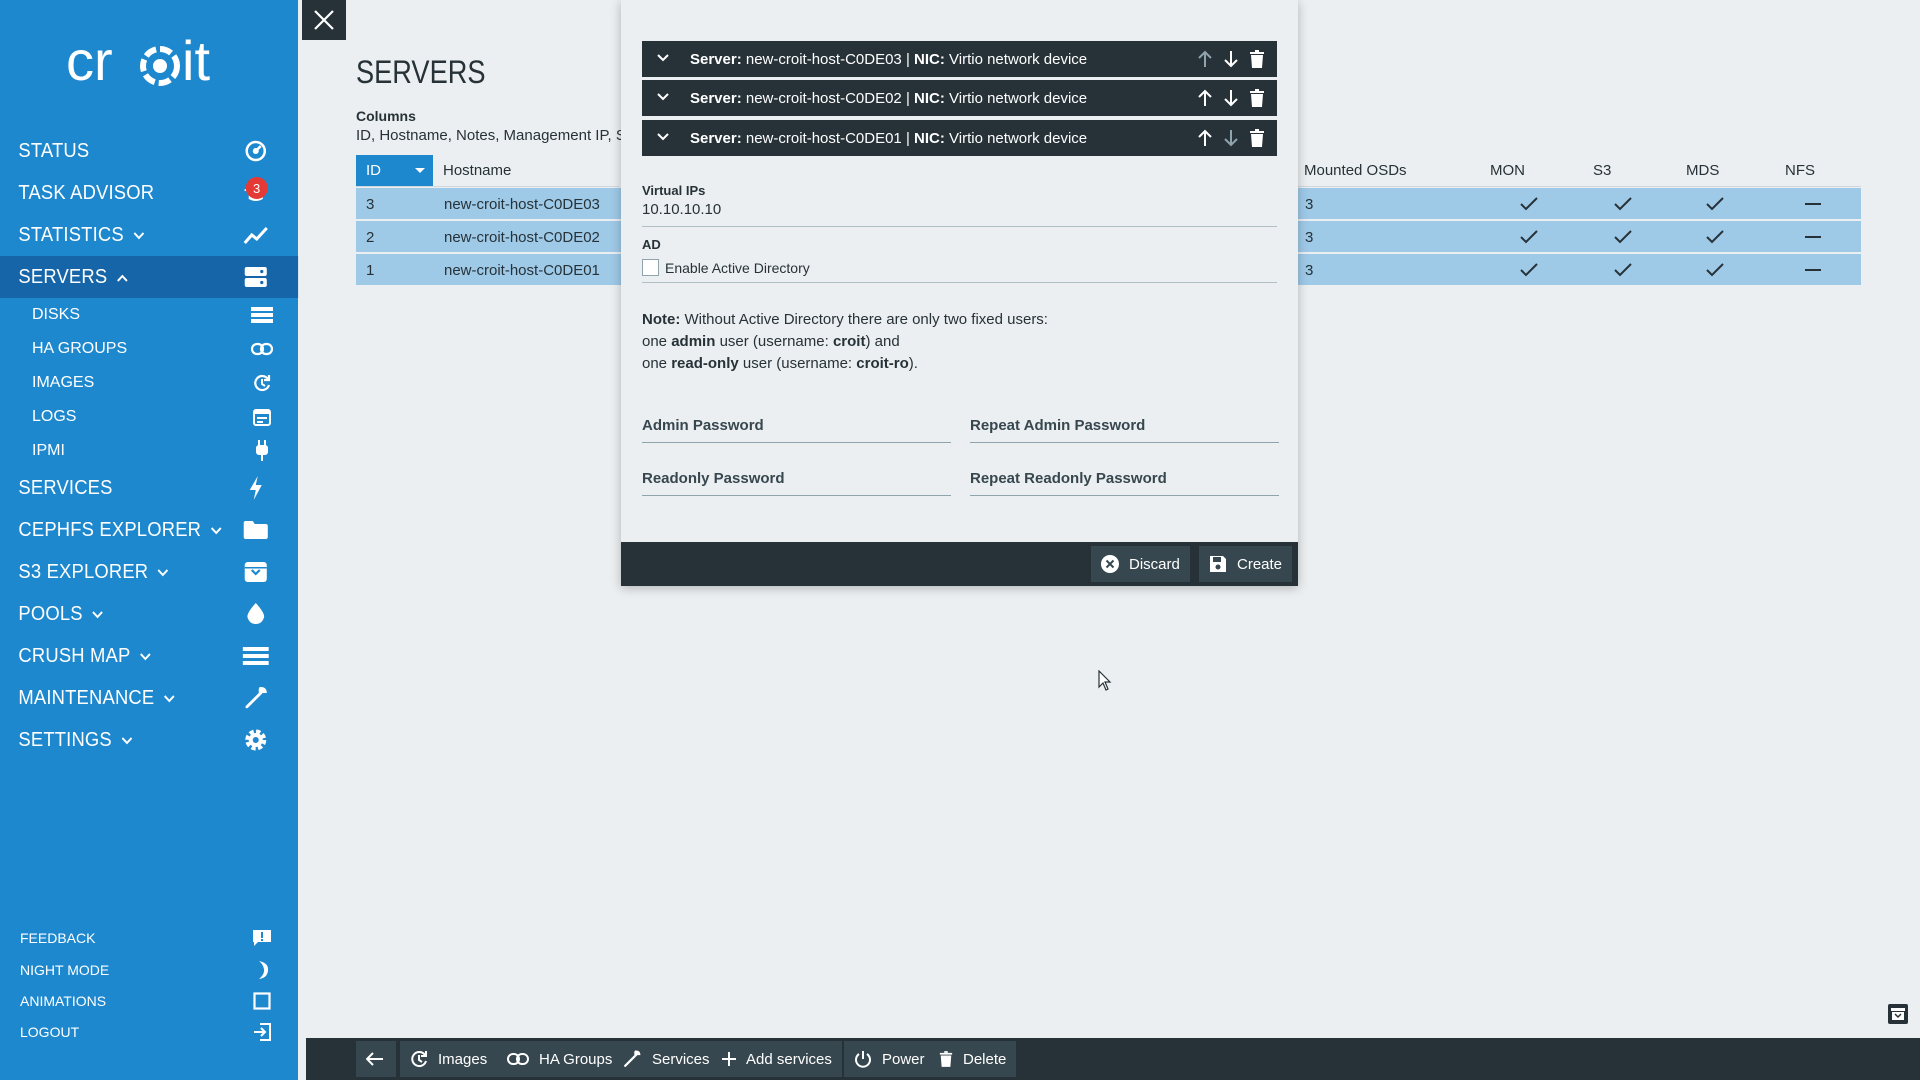  I want to click on nav-night-mode: NIGHT MODE, so click(149, 970).